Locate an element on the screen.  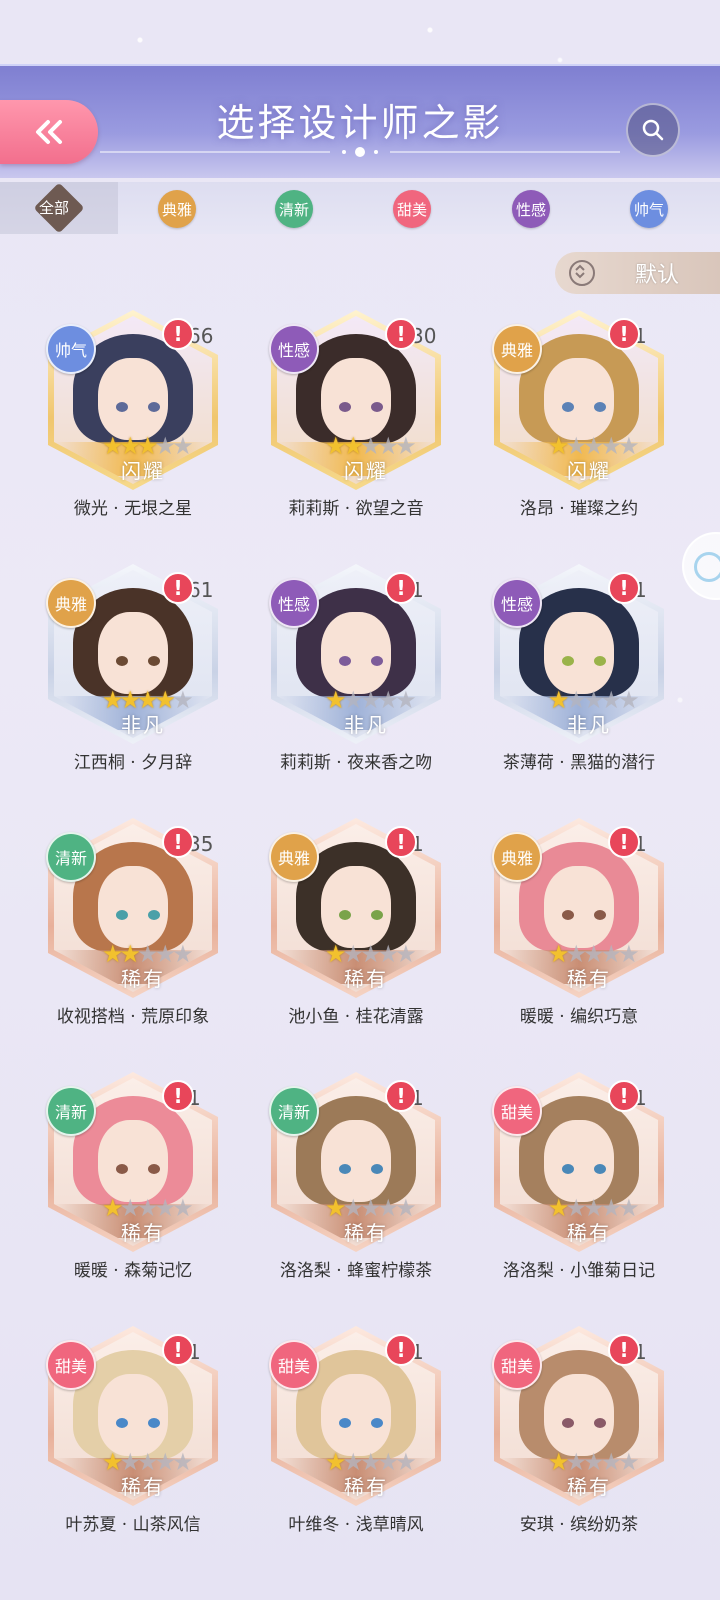
designer-card: ★★★★★ 稀有 甜美 ! 1 叶苏夏 · 山茶风信 is located at coordinates (138, 1451).